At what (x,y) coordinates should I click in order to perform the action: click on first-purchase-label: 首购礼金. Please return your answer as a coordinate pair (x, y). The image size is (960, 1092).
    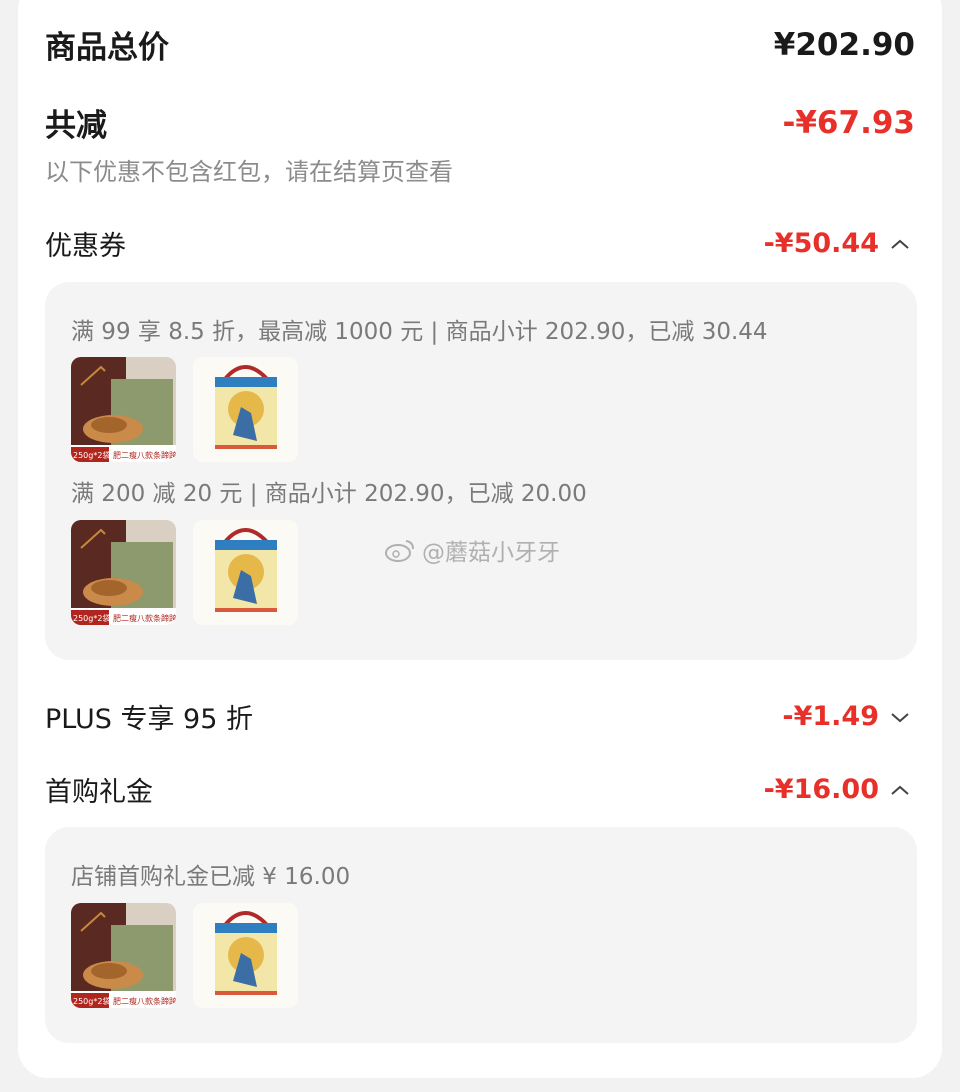
    Looking at the image, I should click on (99, 792).